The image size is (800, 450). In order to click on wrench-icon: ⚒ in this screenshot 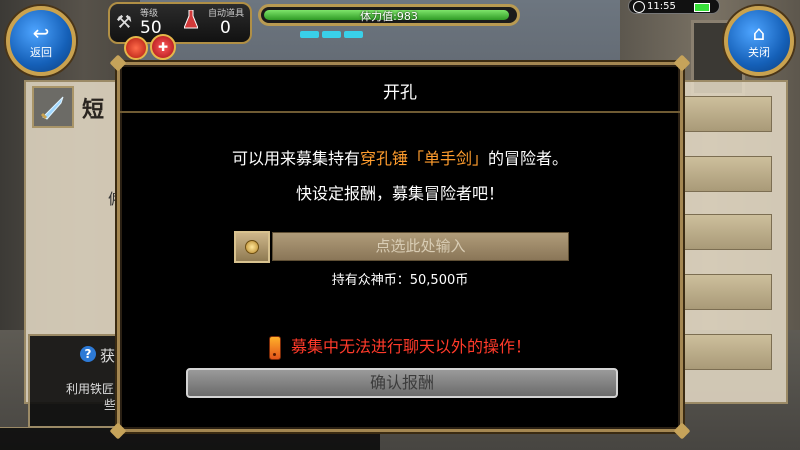, I will do `click(124, 22)`.